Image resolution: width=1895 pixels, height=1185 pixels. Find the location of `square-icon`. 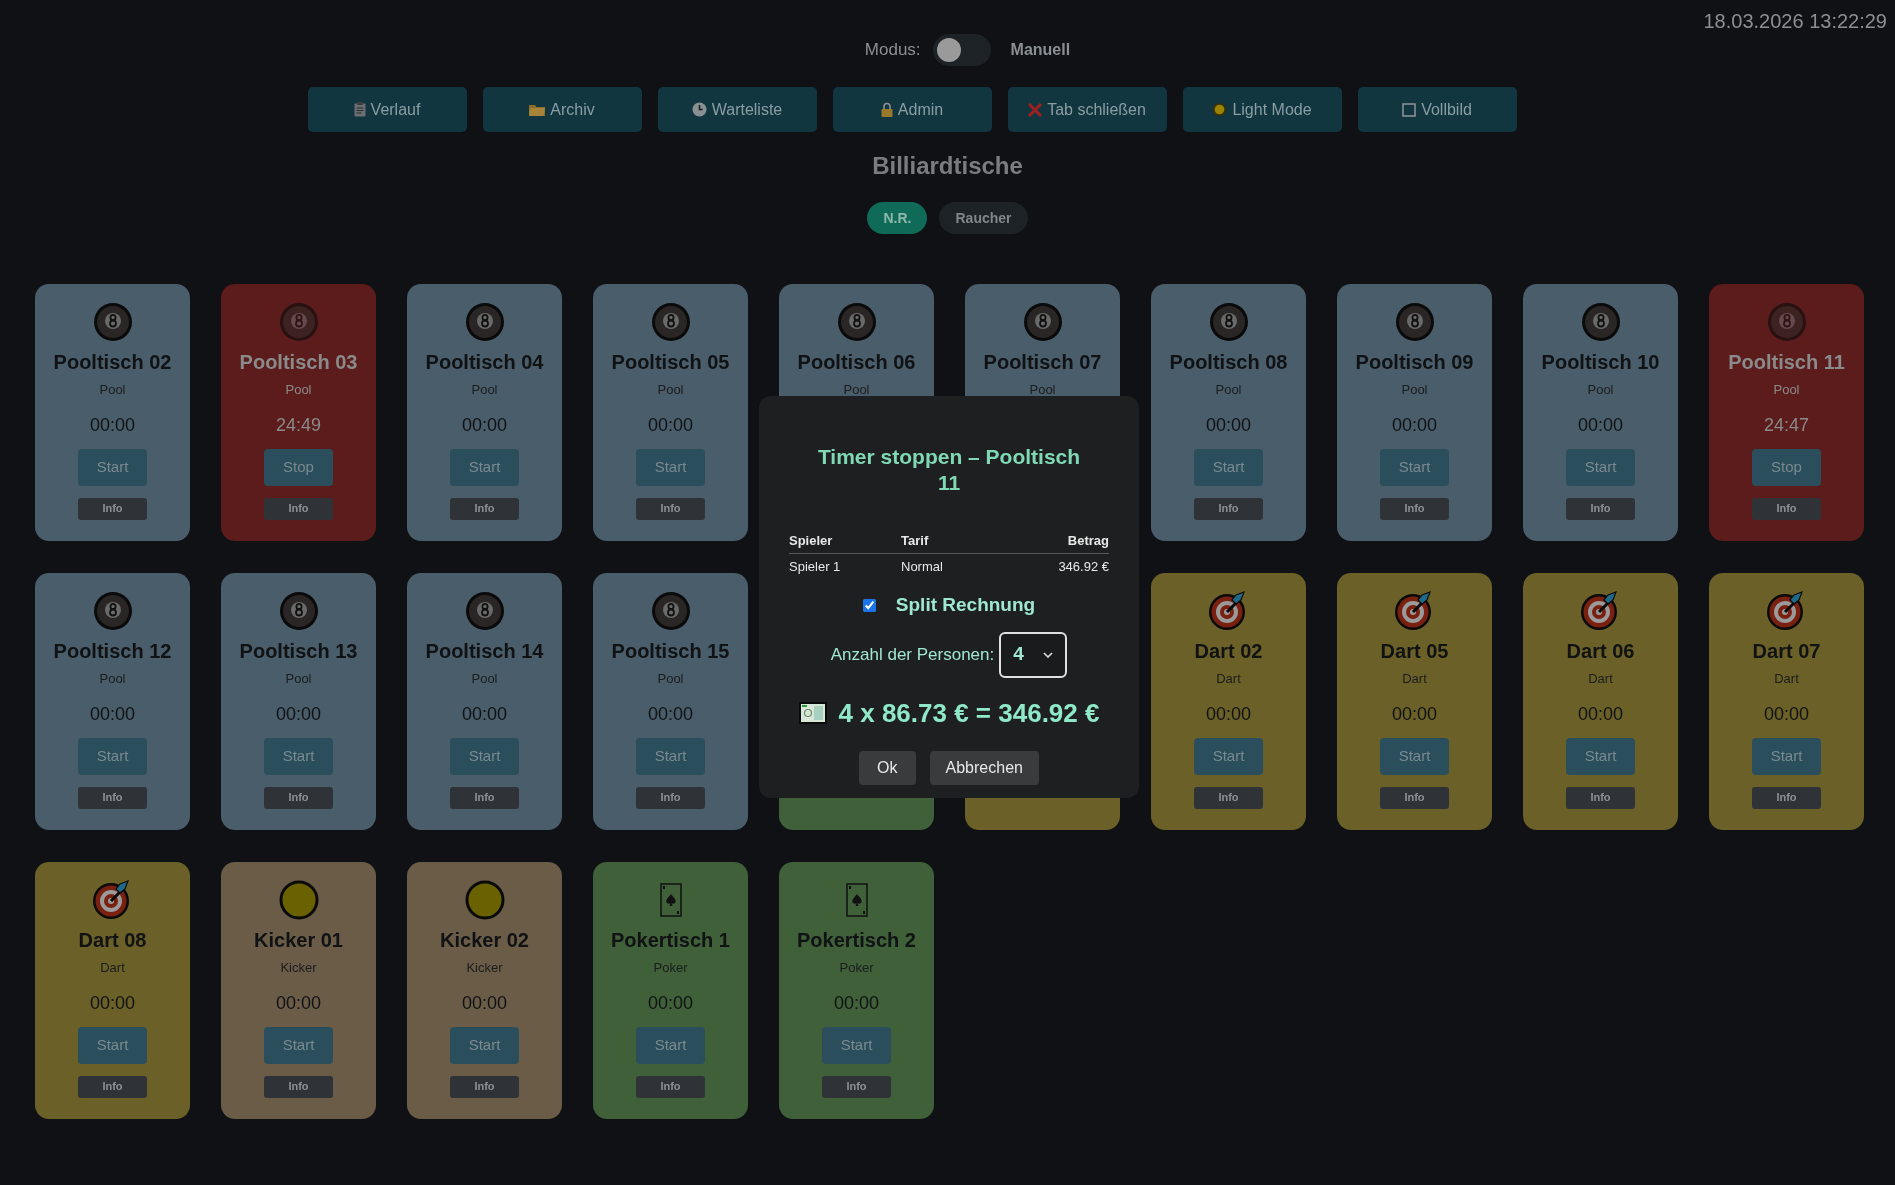

square-icon is located at coordinates (1409, 109).